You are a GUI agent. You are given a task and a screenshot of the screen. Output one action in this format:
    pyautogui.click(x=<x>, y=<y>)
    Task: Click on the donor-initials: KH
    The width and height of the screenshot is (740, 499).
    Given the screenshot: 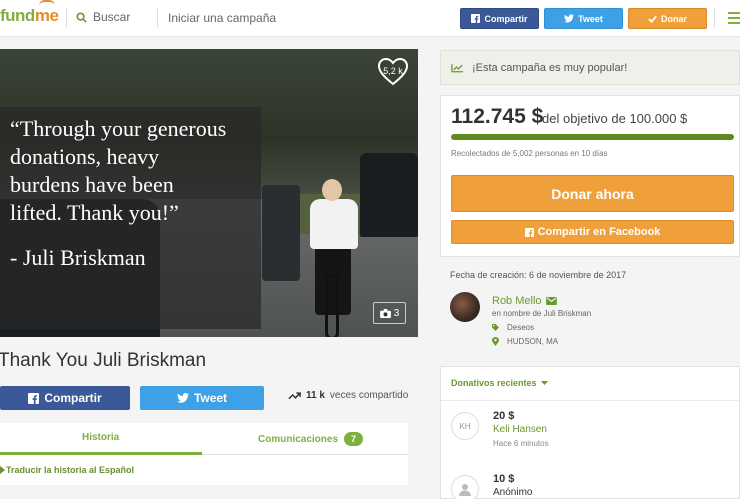 What is the action you would take?
    pyautogui.click(x=465, y=426)
    